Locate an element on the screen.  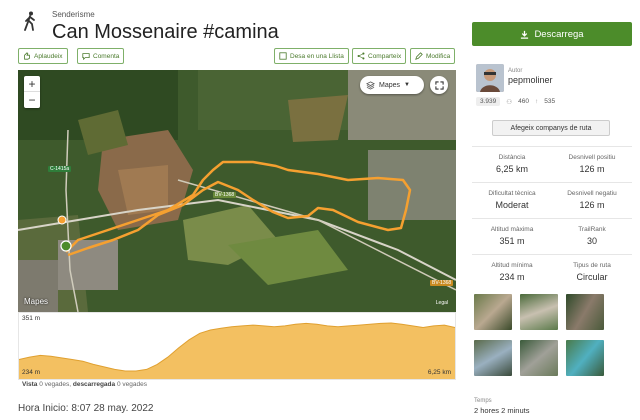
time-label: Temps is located at coordinates (483, 401).